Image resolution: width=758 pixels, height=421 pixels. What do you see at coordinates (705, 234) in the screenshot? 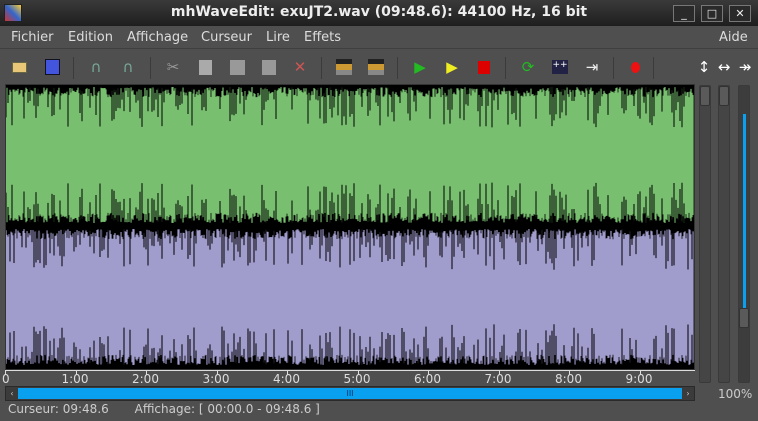
I see `volume-slider-left` at bounding box center [705, 234].